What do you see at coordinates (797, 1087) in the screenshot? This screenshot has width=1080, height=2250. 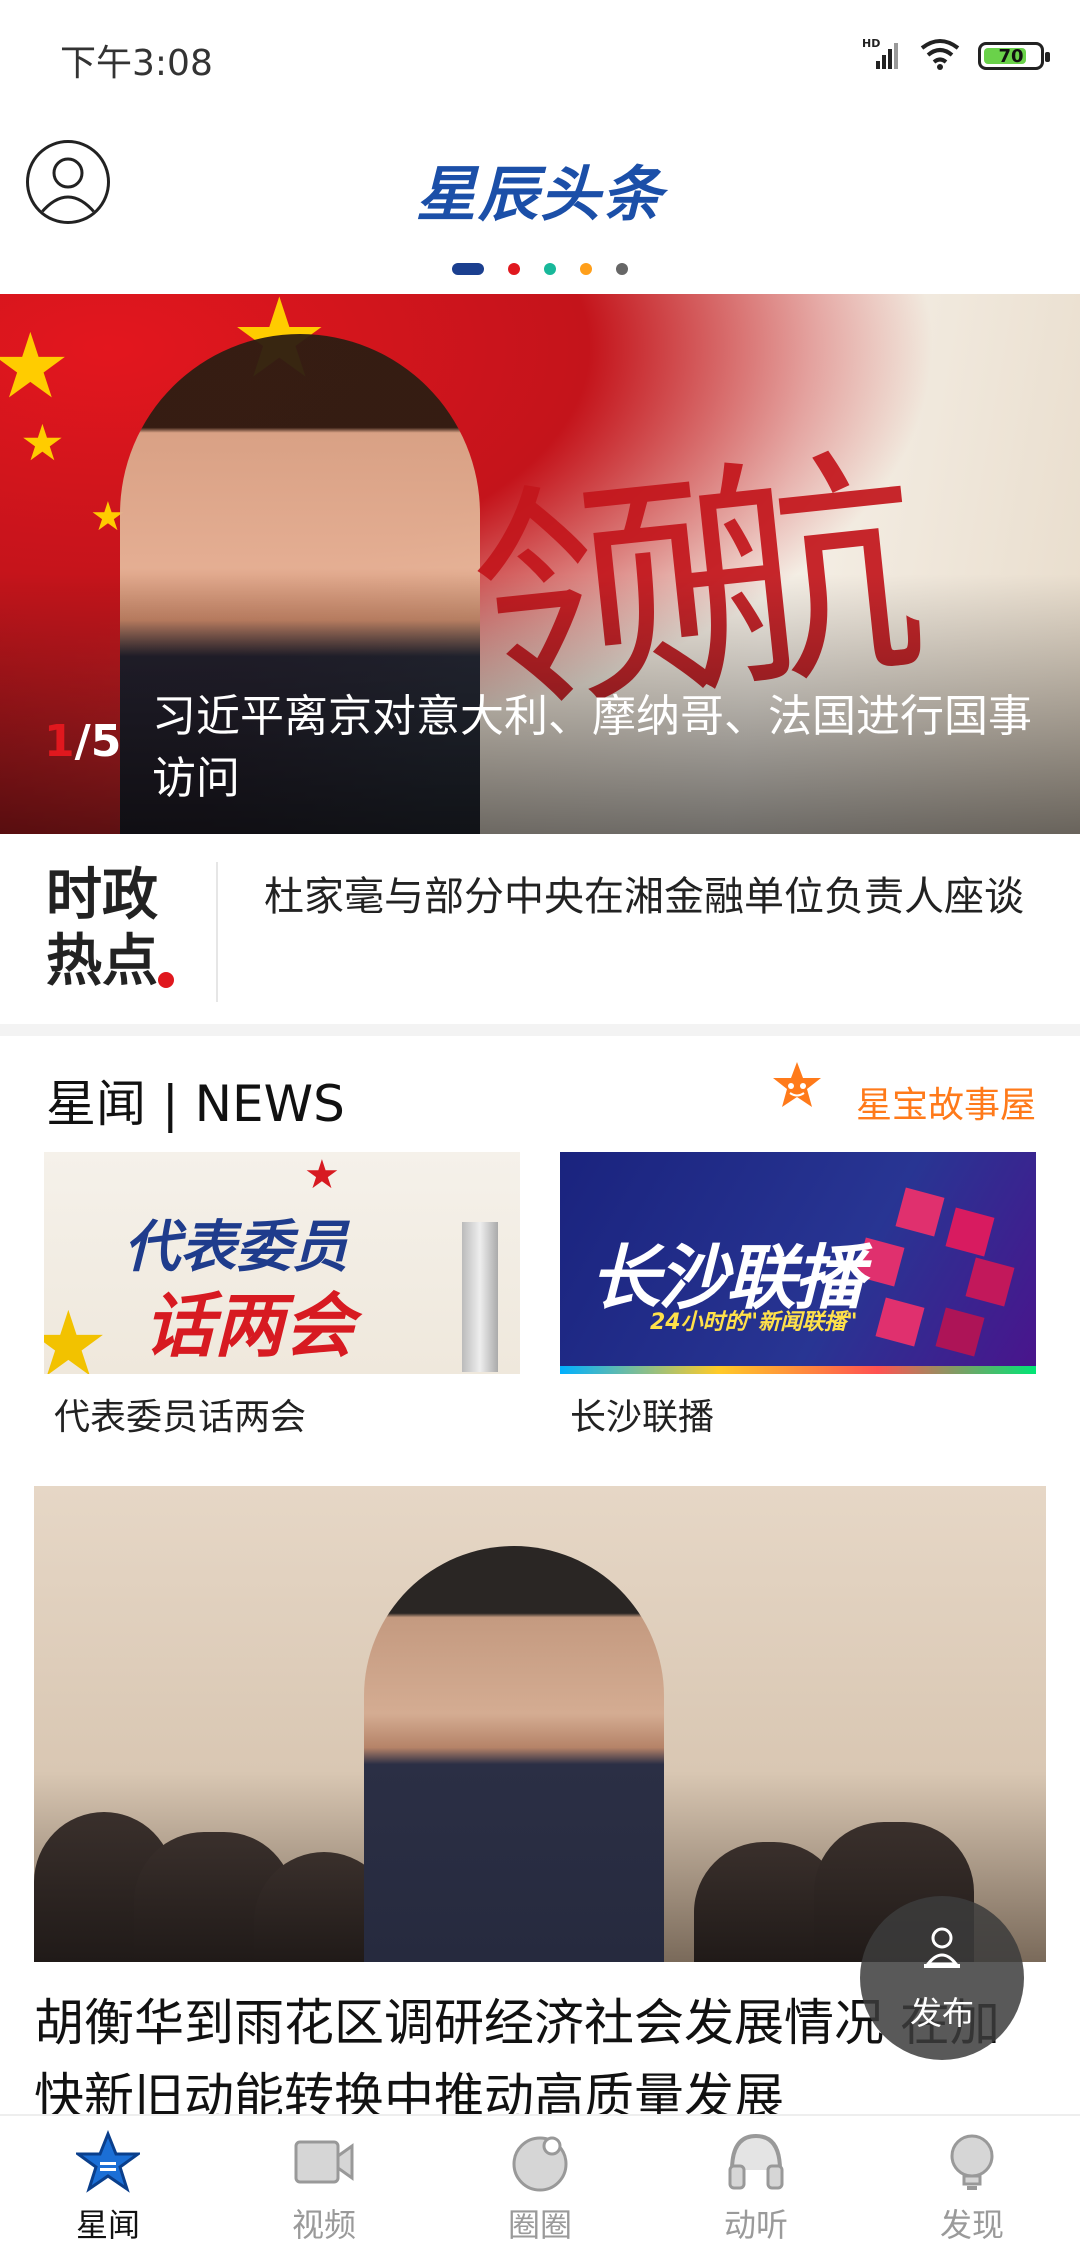 I see `star-mascot-icon` at bounding box center [797, 1087].